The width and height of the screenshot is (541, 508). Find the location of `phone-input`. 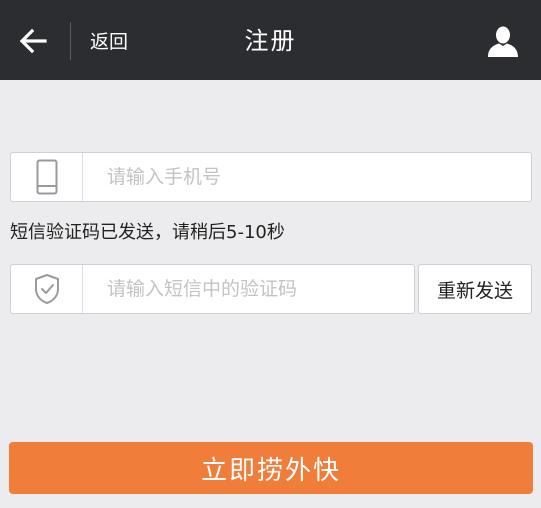

phone-input is located at coordinates (307, 177).